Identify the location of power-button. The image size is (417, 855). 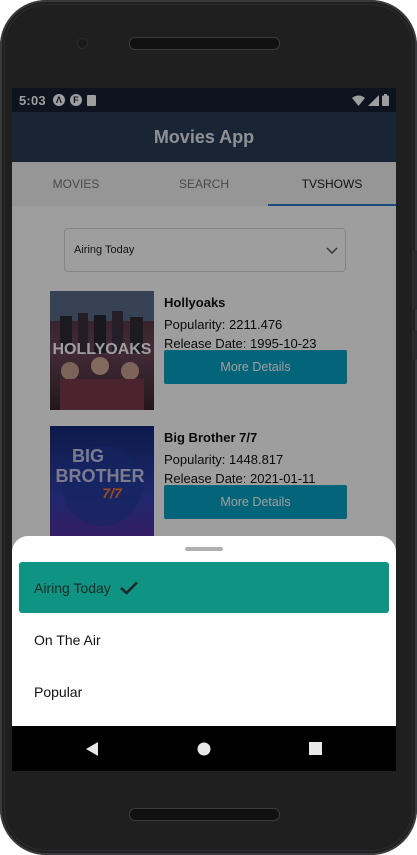
(415, 345).